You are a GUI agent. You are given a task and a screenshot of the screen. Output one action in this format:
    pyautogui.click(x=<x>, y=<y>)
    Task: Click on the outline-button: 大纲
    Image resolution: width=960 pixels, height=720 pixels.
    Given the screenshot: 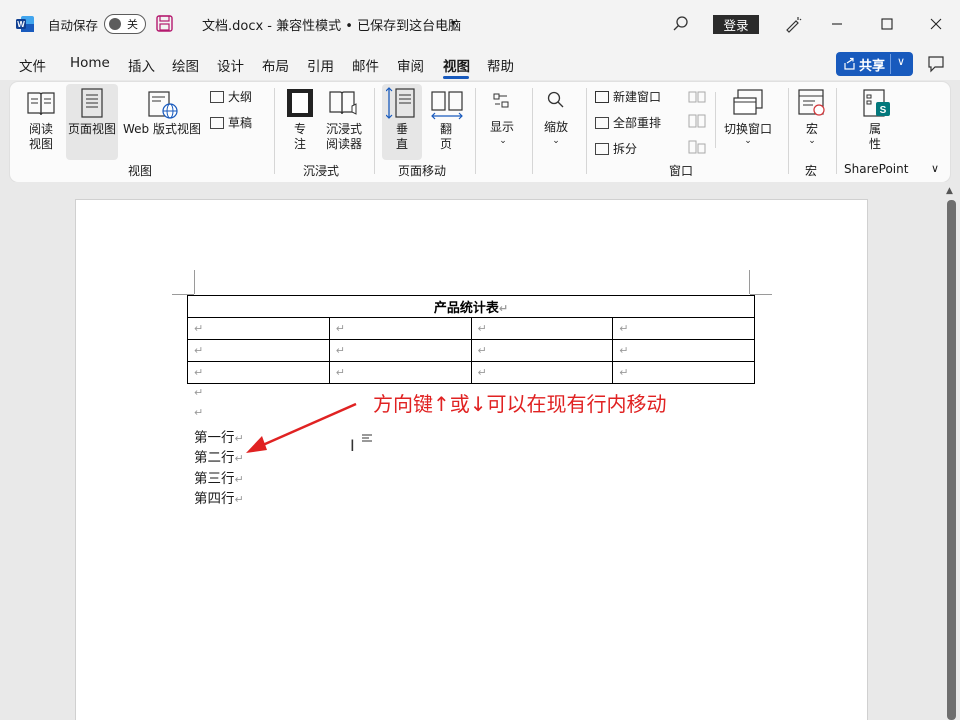 What is the action you would take?
    pyautogui.click(x=231, y=96)
    